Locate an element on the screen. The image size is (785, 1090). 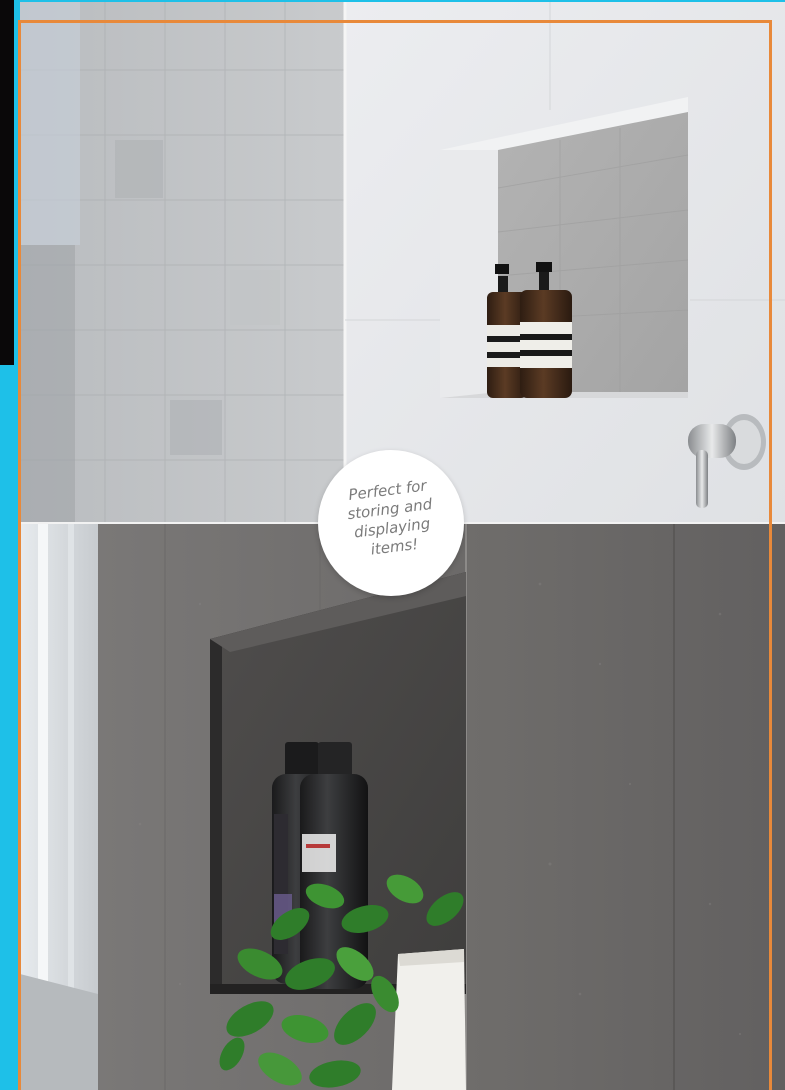
left-black-stripe is located at coordinates (7, 182).